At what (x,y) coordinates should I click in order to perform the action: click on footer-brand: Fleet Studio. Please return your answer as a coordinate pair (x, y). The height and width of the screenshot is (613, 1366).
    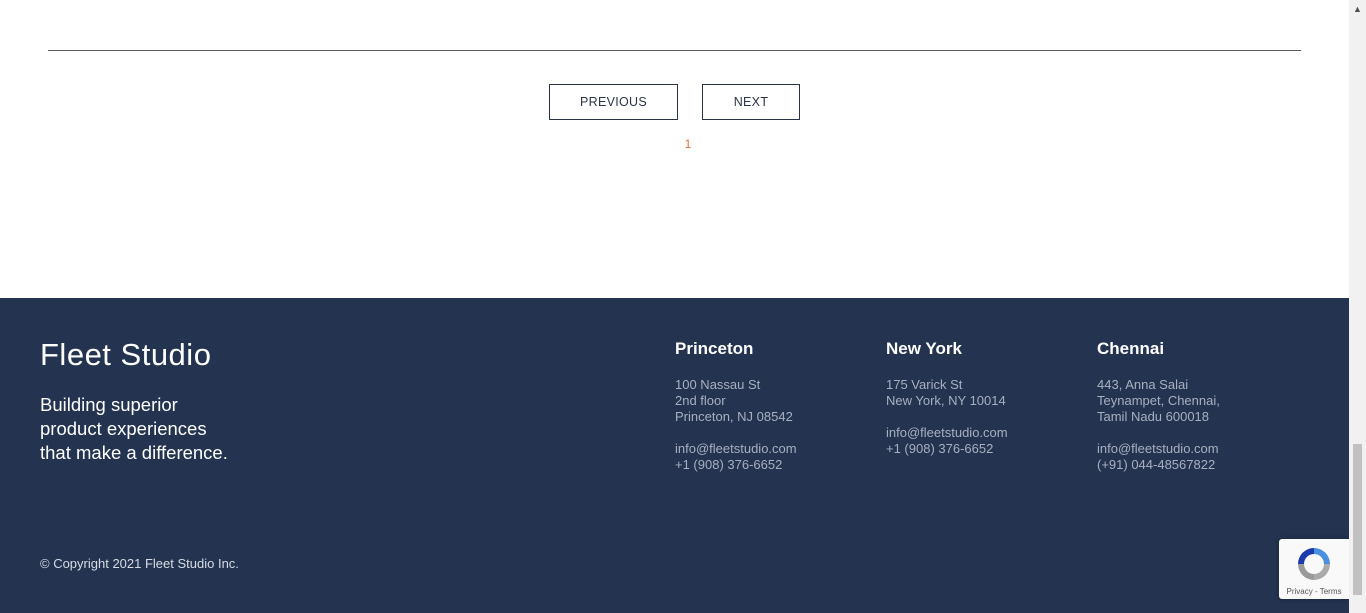
    Looking at the image, I should click on (125, 355).